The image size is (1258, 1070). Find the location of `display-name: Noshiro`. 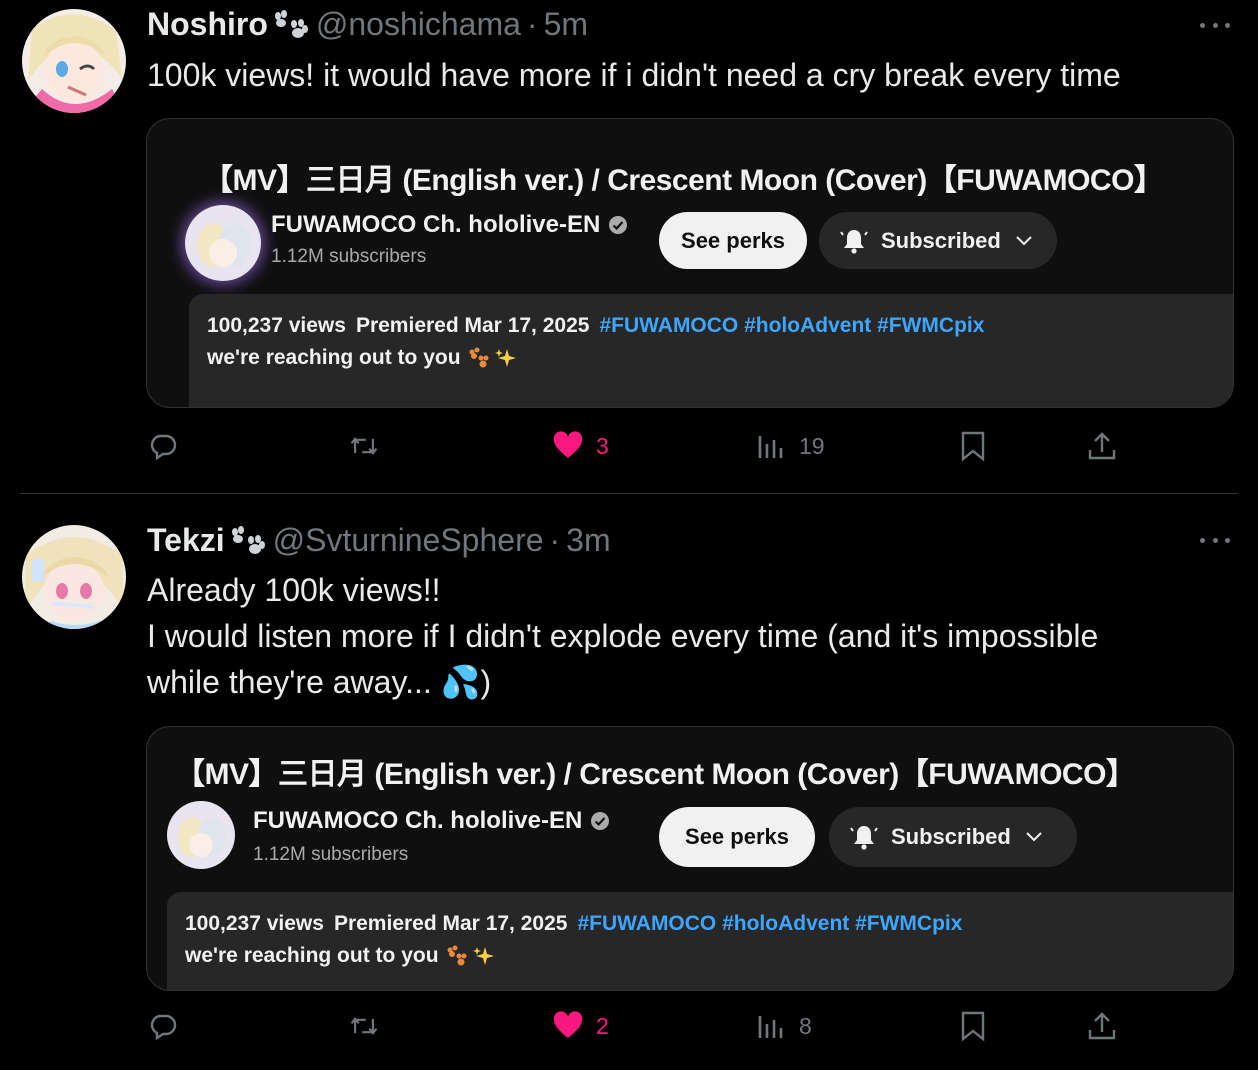

display-name: Noshiro is located at coordinates (207, 24).